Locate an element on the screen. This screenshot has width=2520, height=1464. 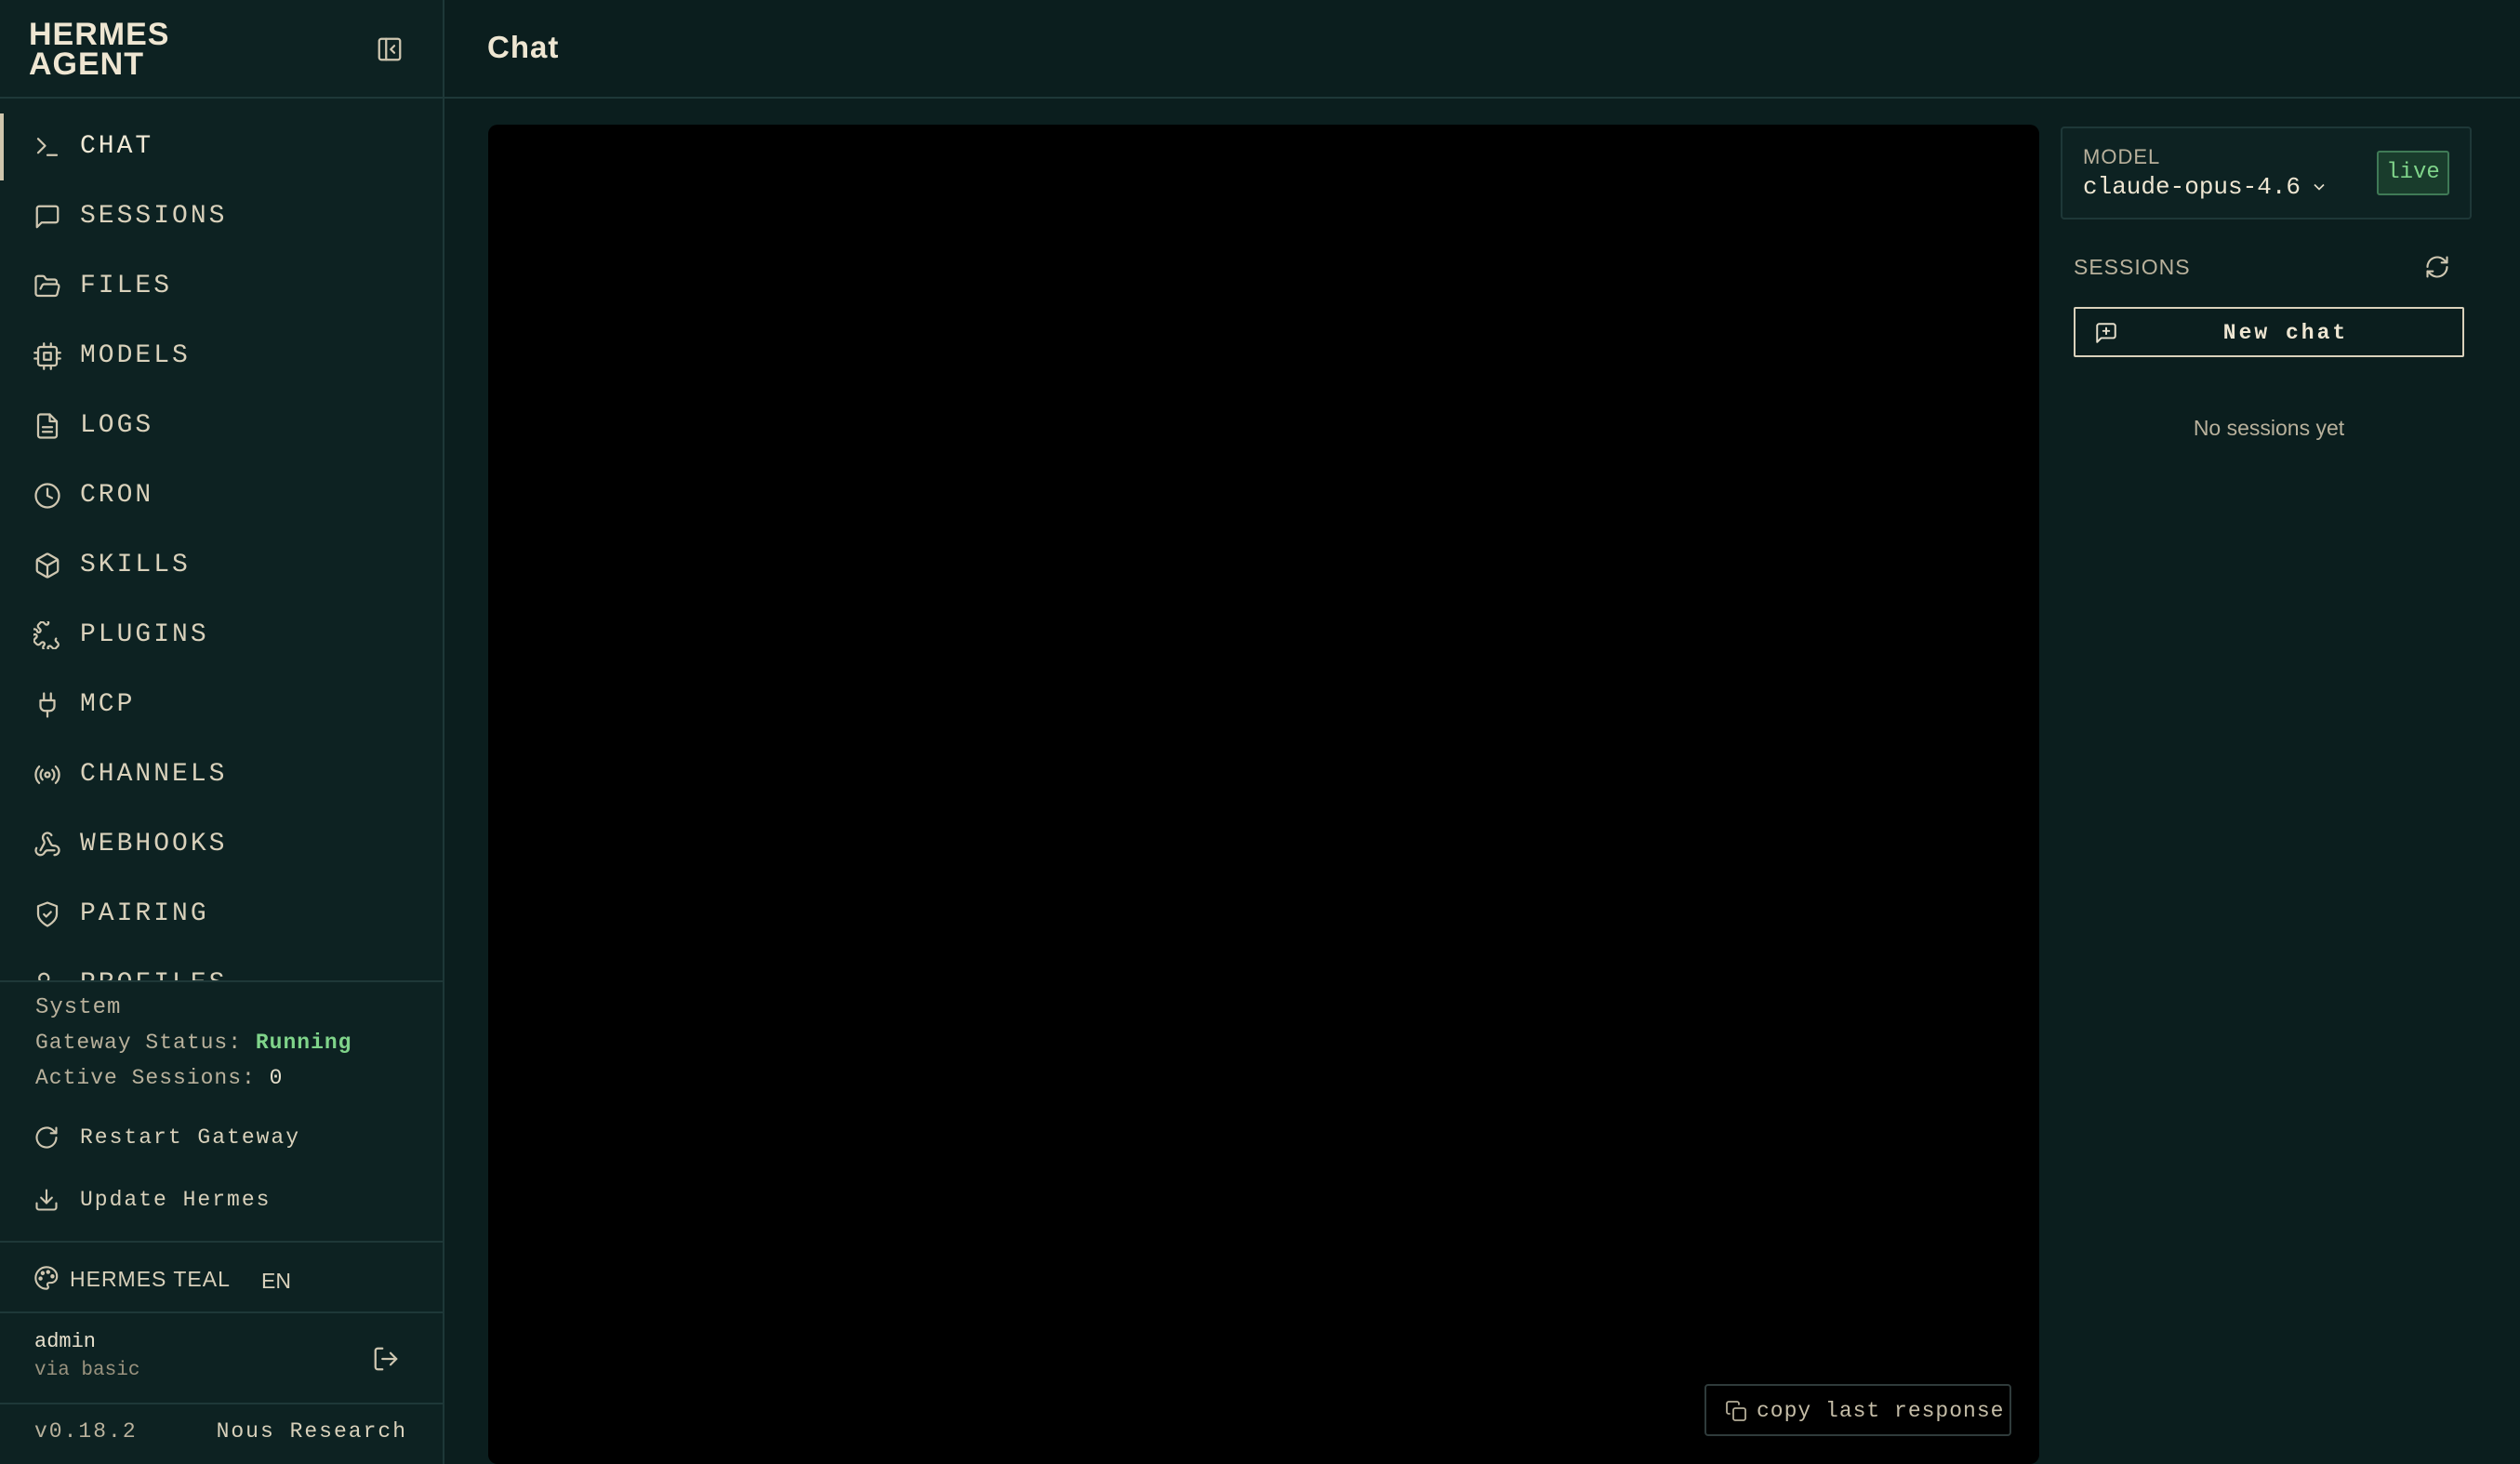
brand-header: HERMES AGENT is located at coordinates (221, 49).